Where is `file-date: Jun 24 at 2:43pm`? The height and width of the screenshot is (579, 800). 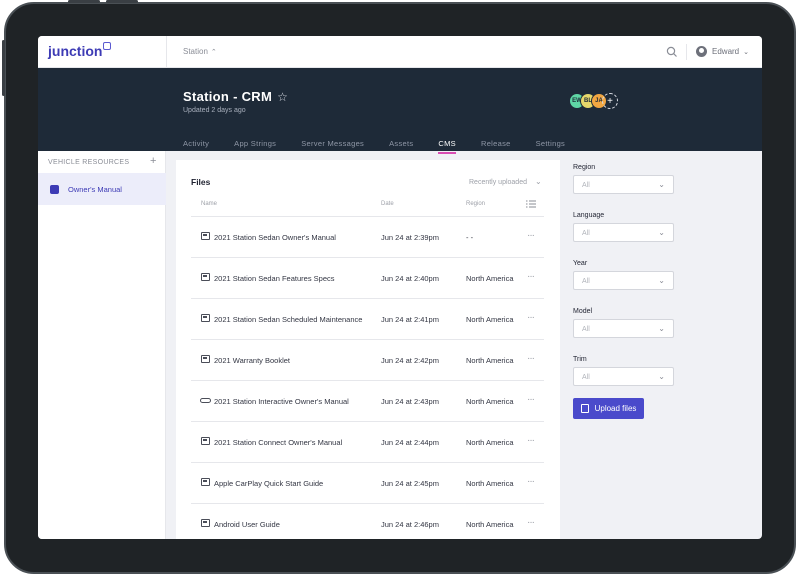 file-date: Jun 24 at 2:43pm is located at coordinates (410, 401).